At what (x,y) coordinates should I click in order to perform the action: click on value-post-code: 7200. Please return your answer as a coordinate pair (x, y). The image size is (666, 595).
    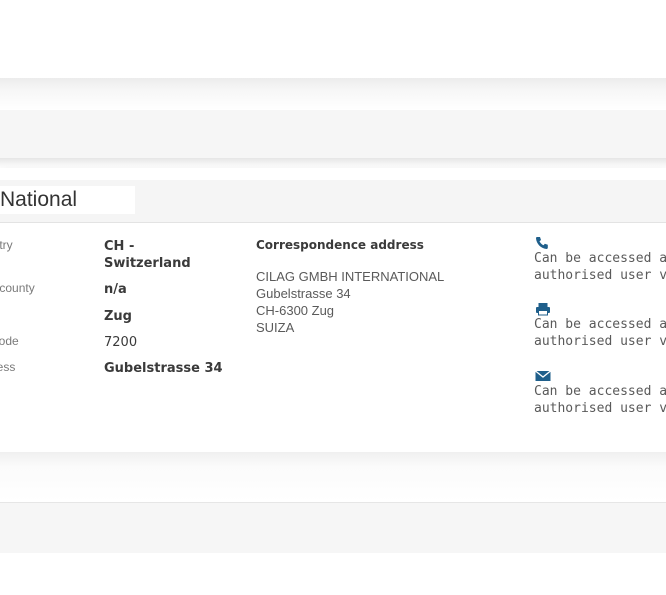
    Looking at the image, I should click on (121, 342).